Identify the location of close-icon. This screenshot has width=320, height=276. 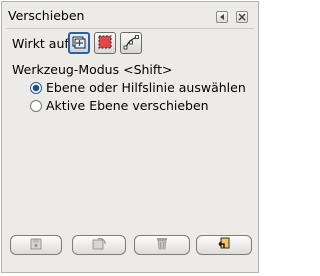
(242, 17).